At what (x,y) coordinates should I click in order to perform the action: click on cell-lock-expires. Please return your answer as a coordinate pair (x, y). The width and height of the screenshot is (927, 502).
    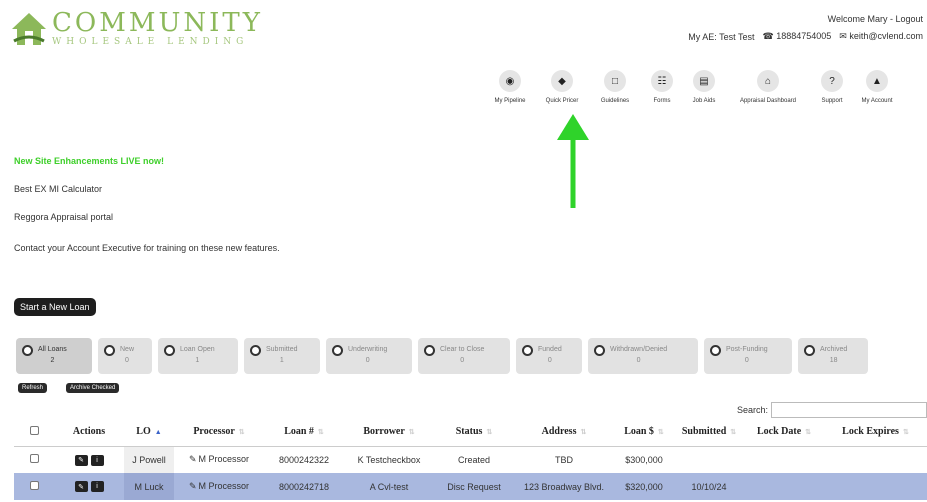
    Looking at the image, I should click on (875, 459).